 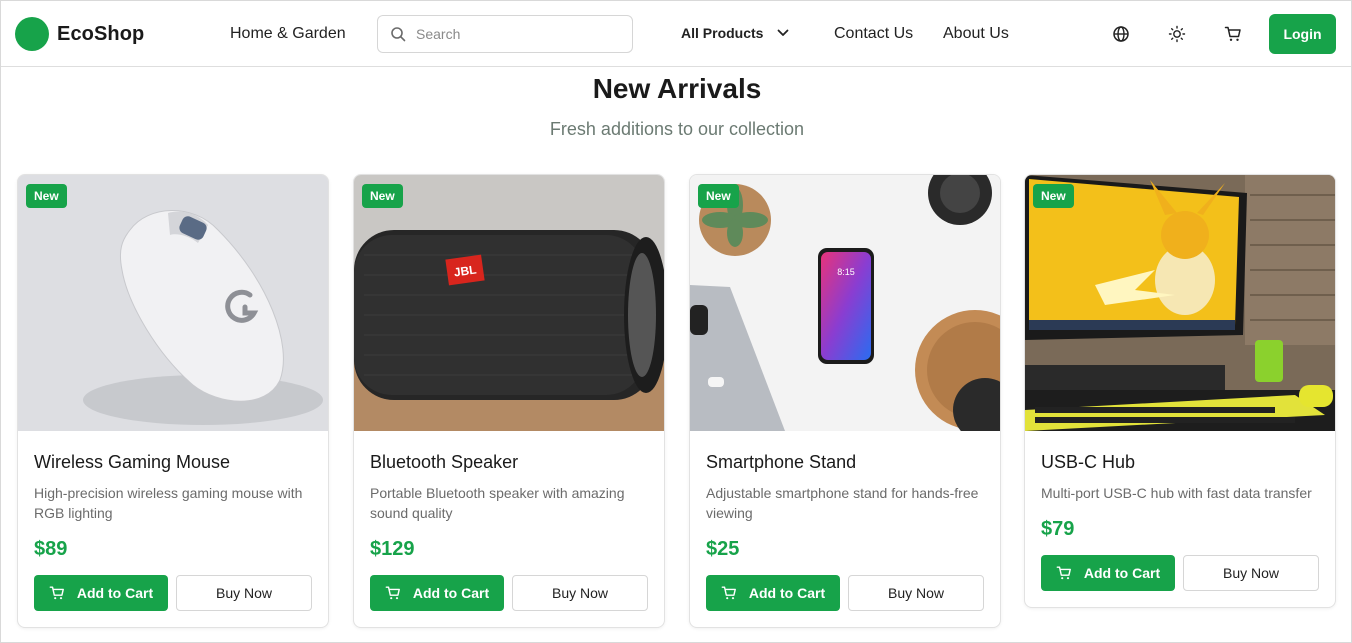 What do you see at coordinates (509, 462) in the screenshot?
I see `product-name: Bluetooth Speaker` at bounding box center [509, 462].